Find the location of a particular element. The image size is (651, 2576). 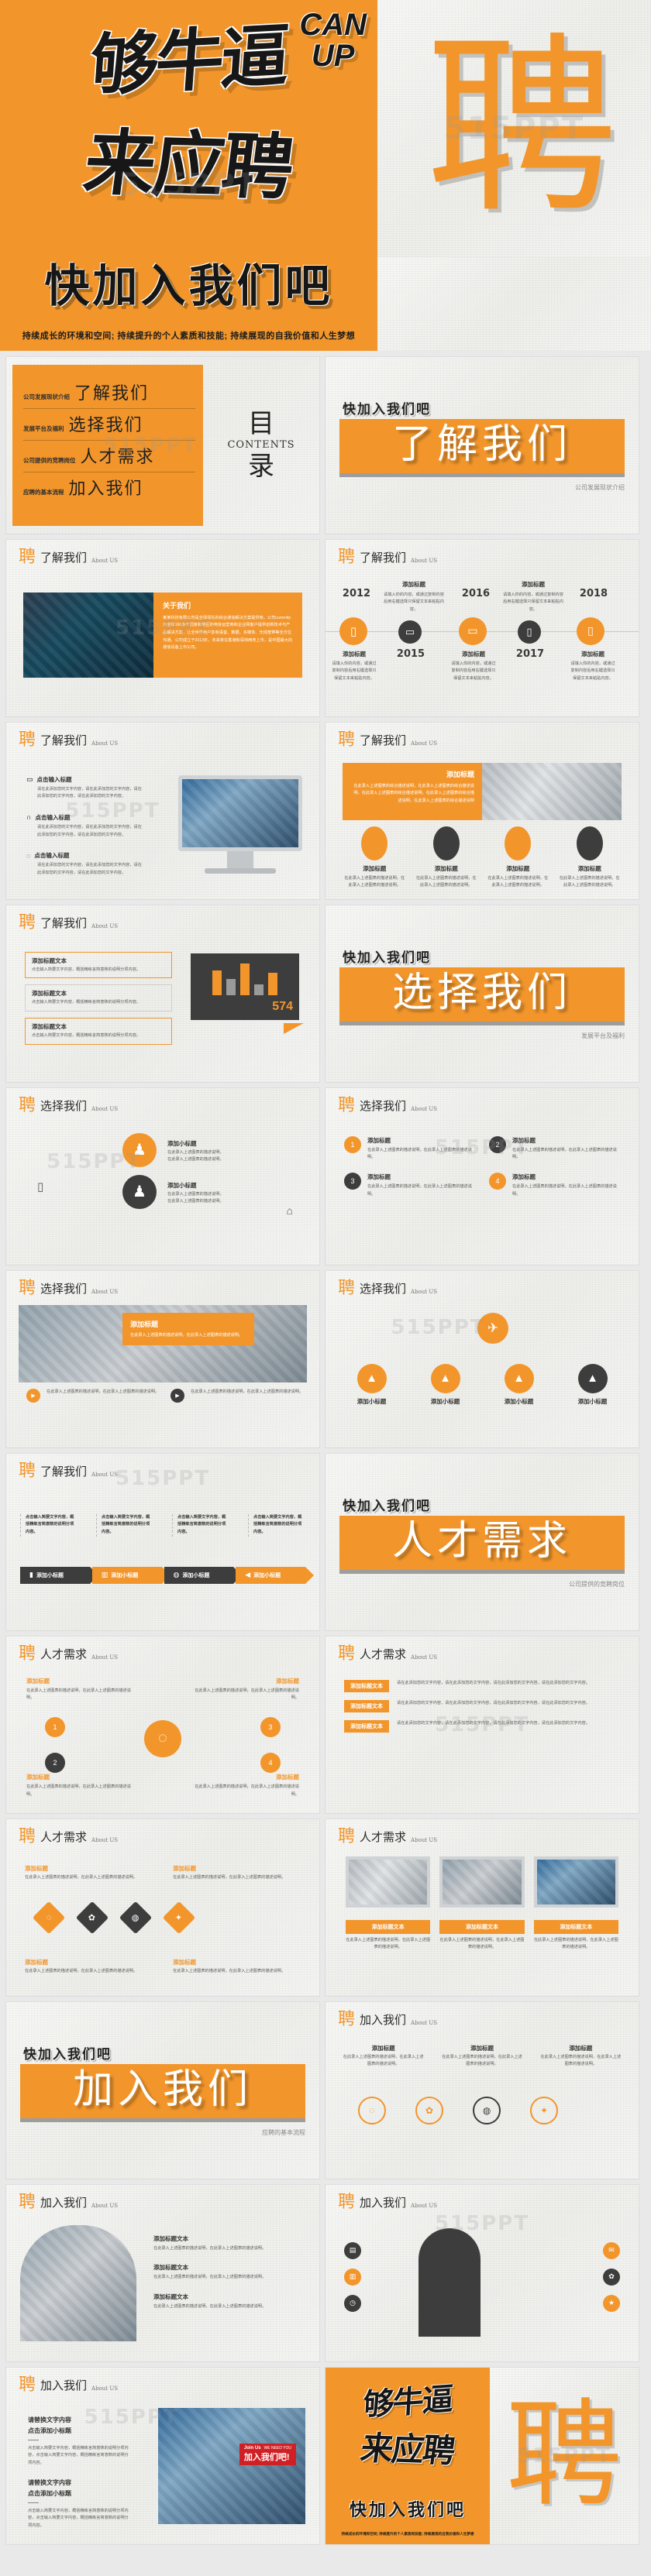

star-icon: ★ is located at coordinates (611, 2303).